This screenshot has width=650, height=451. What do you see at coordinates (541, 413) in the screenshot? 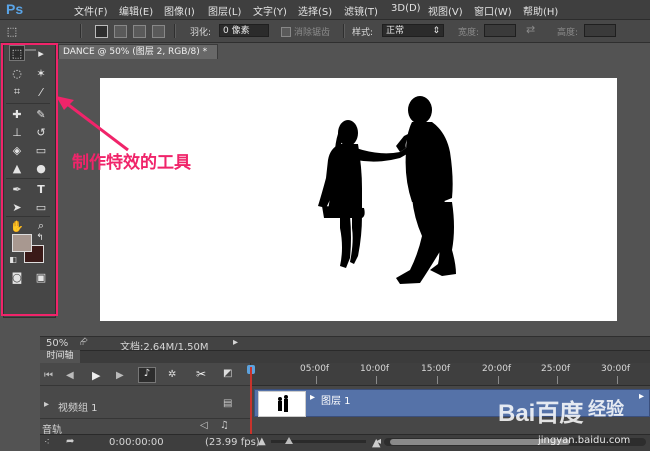
I see `baidu-watermark-logo: Bai百度` at bounding box center [541, 413].